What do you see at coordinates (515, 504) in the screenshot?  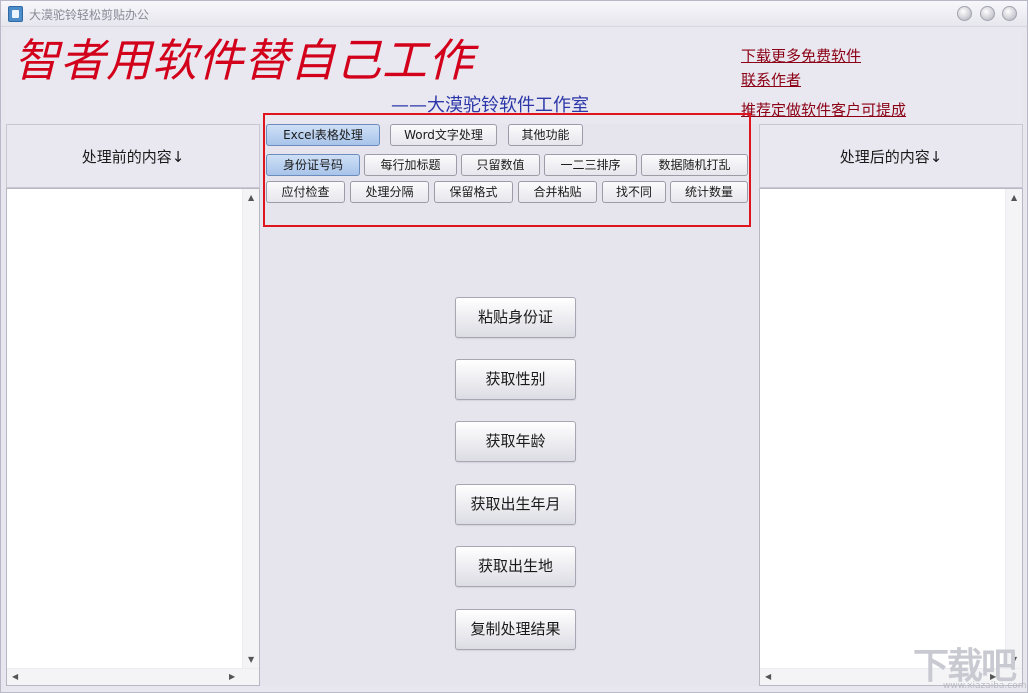 I see `get-birth-date-button: 获取出生年月` at bounding box center [515, 504].